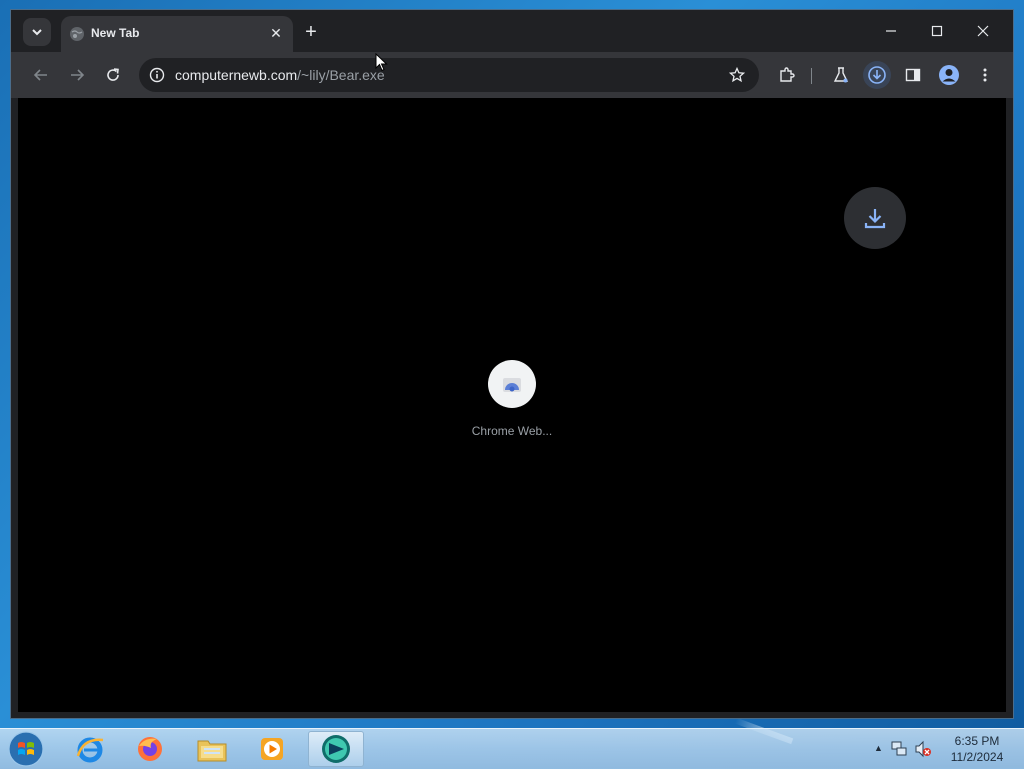 This screenshot has width=1024, height=769. I want to click on folder-icon, so click(212, 751).